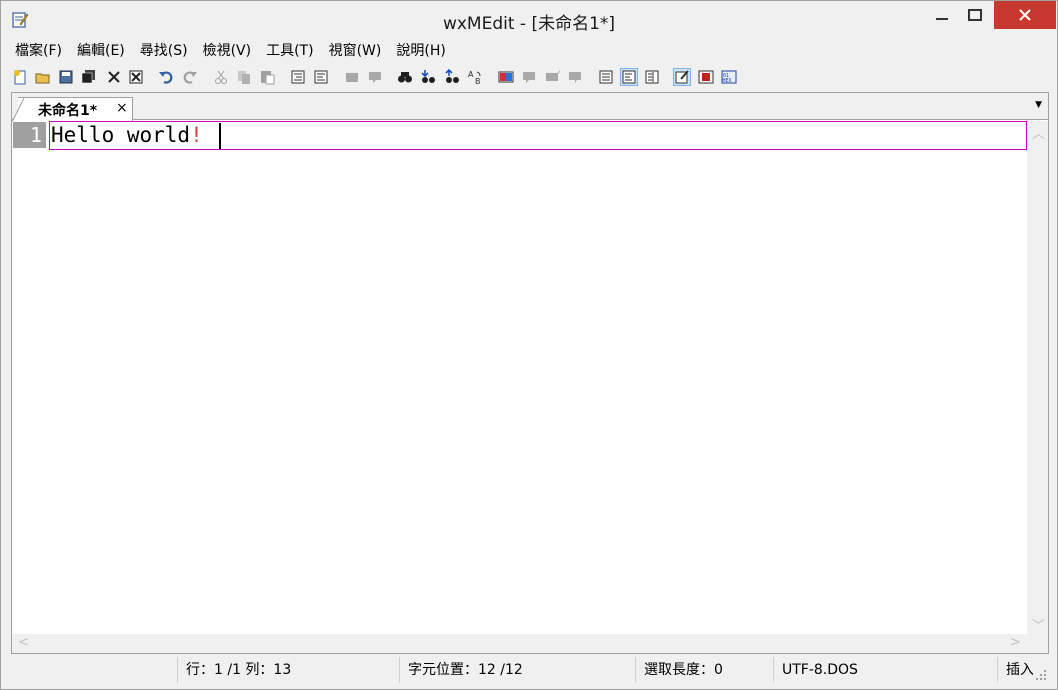 The image size is (1058, 690). What do you see at coordinates (163, 51) in the screenshot?
I see `menu-search: 尋找(S)` at bounding box center [163, 51].